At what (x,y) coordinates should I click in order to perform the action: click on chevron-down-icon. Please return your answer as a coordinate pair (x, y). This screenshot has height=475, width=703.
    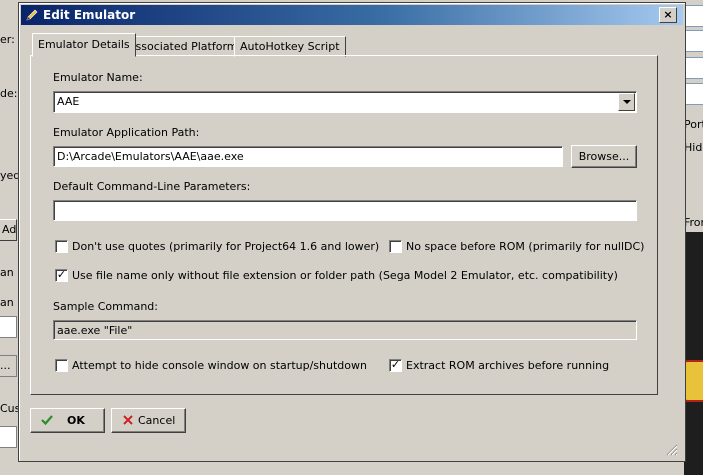
    Looking at the image, I should click on (626, 102).